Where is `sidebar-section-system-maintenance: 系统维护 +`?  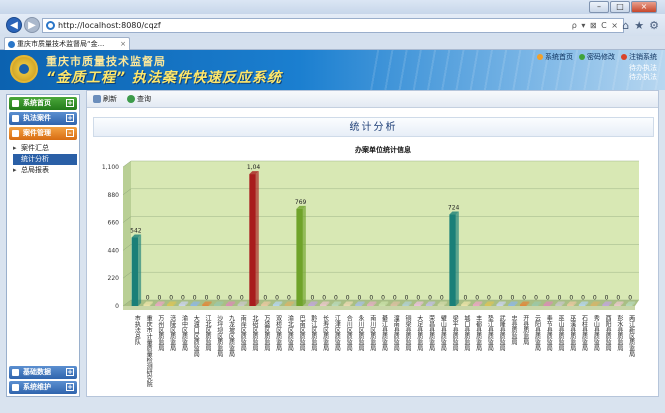
sidebar-section-system-maintenance: 系统维护 + is located at coordinates (43, 387).